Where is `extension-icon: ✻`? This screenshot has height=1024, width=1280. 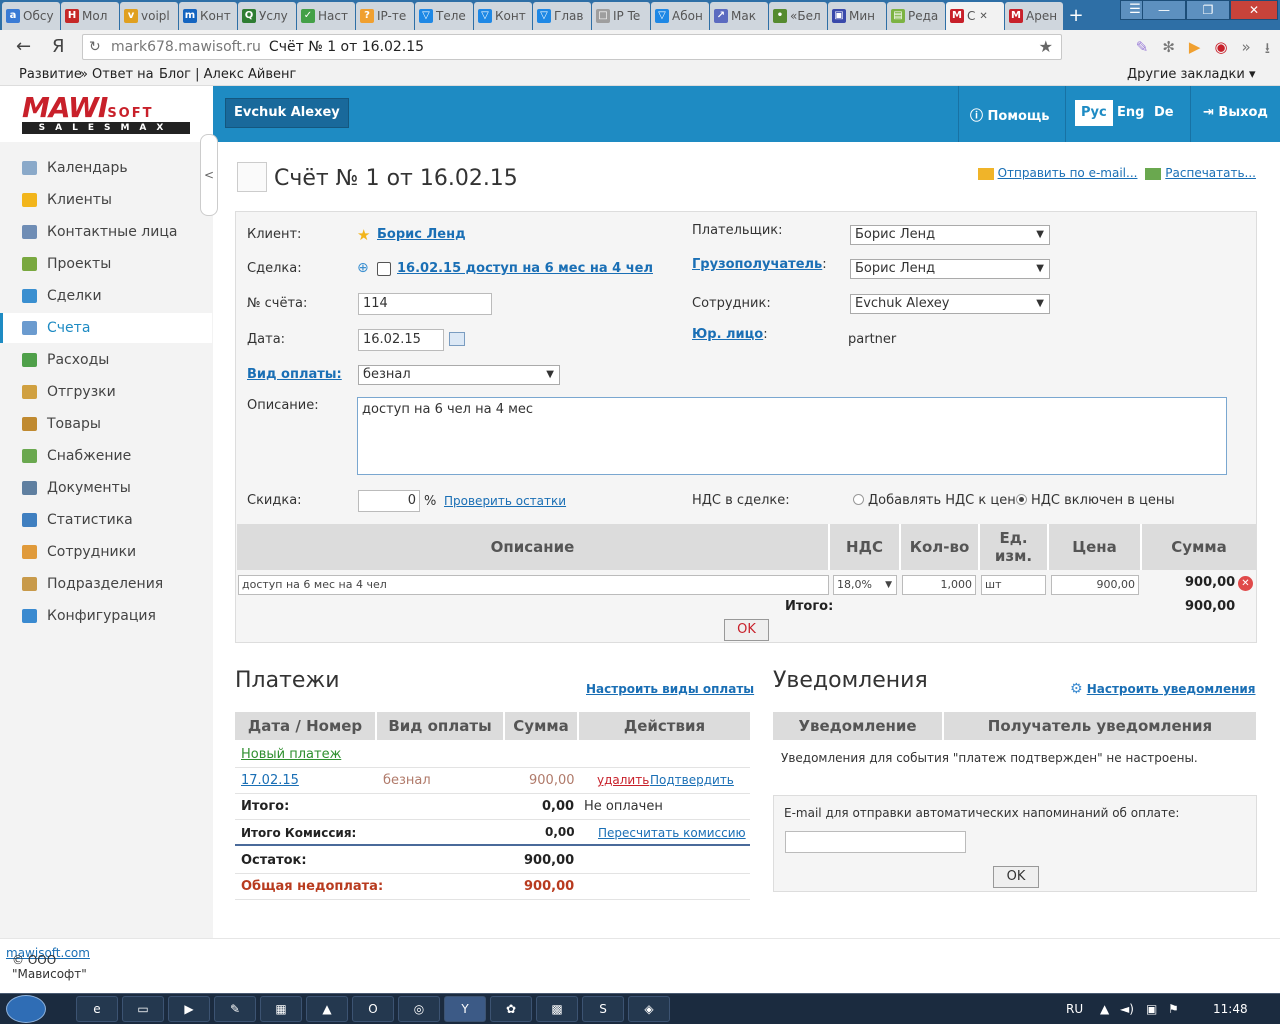
extension-icon: ✻ is located at coordinates (1168, 50).